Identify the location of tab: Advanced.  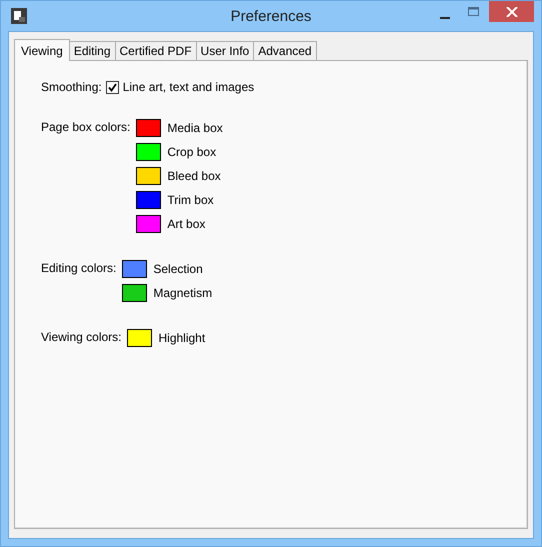
(285, 50).